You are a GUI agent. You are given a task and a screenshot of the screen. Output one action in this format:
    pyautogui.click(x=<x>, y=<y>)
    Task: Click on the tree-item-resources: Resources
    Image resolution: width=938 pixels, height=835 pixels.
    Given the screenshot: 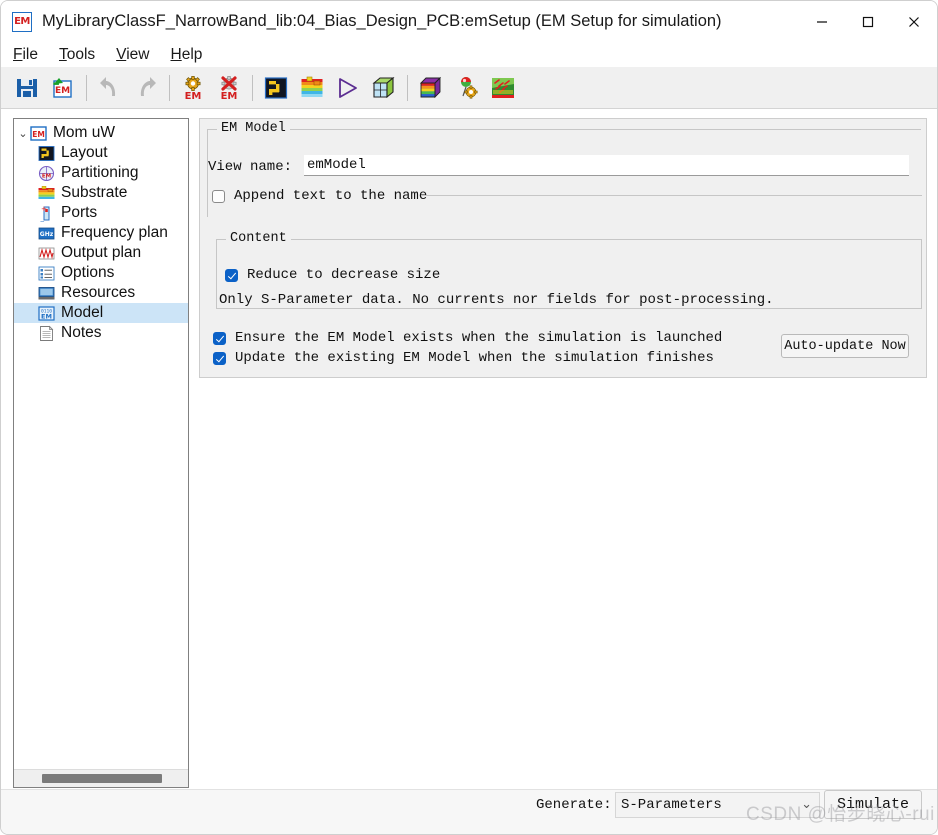 What is the action you would take?
    pyautogui.click(x=101, y=293)
    